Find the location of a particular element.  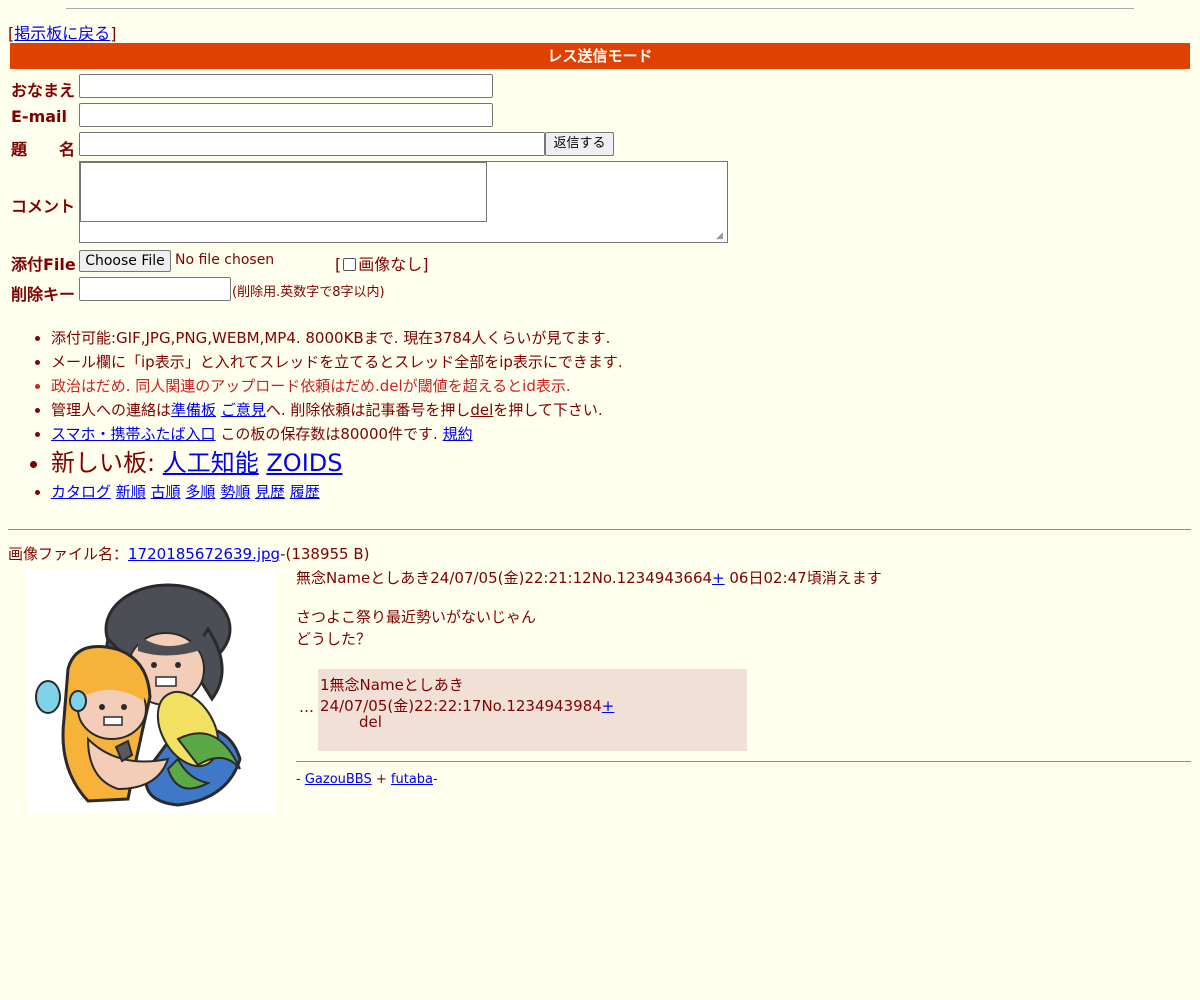

op-expire: 06日02:47頃消えます is located at coordinates (803, 578).